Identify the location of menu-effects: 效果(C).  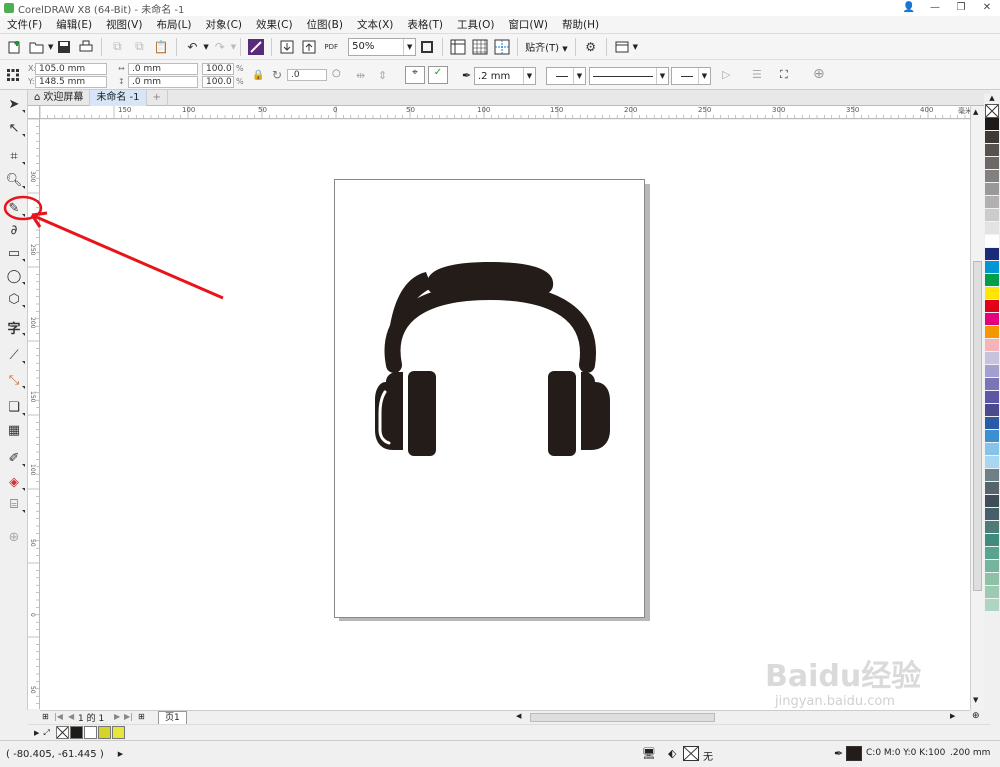
(274, 25).